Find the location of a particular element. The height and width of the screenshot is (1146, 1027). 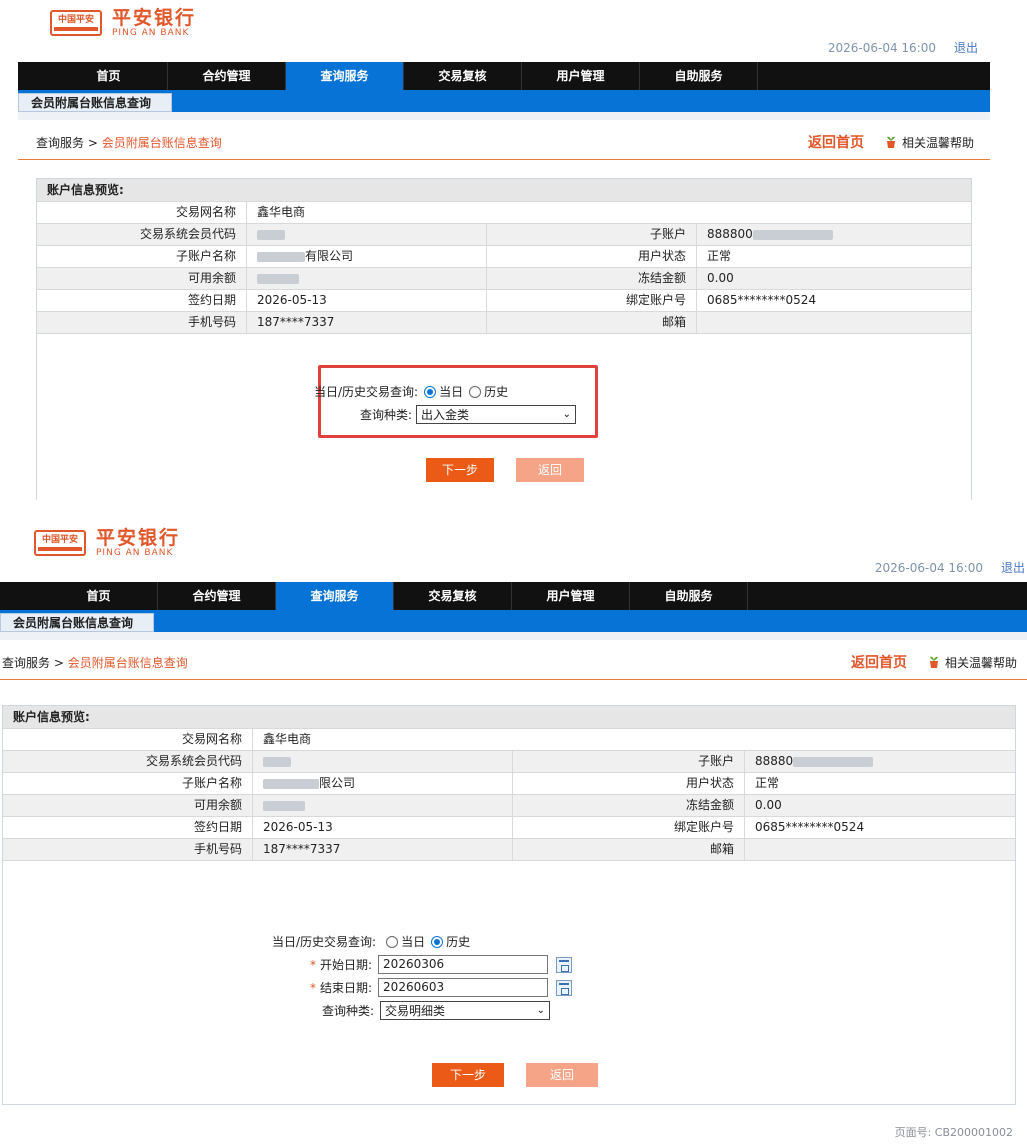

breadcrumb: 查询服务 > 会员附属台账信息查询 is located at coordinates (129, 143).